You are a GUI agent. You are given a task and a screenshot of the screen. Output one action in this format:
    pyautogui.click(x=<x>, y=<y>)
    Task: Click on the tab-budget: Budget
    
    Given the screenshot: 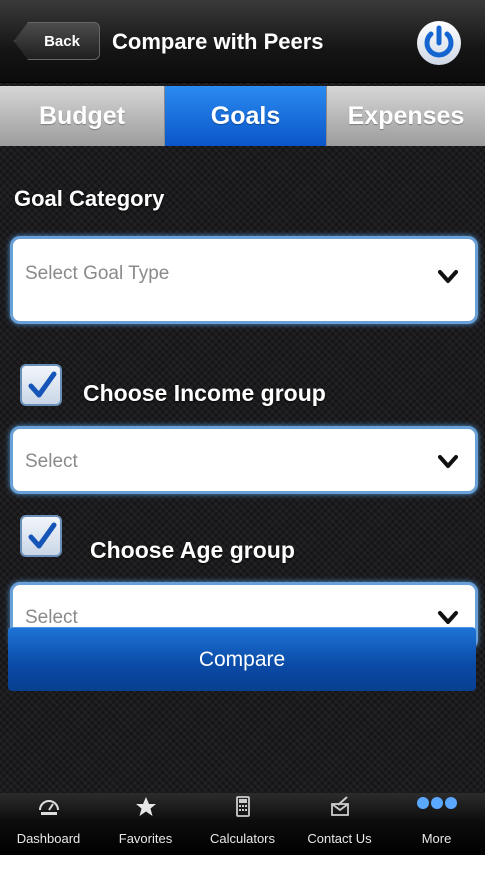 What is the action you would take?
    pyautogui.click(x=82, y=116)
    